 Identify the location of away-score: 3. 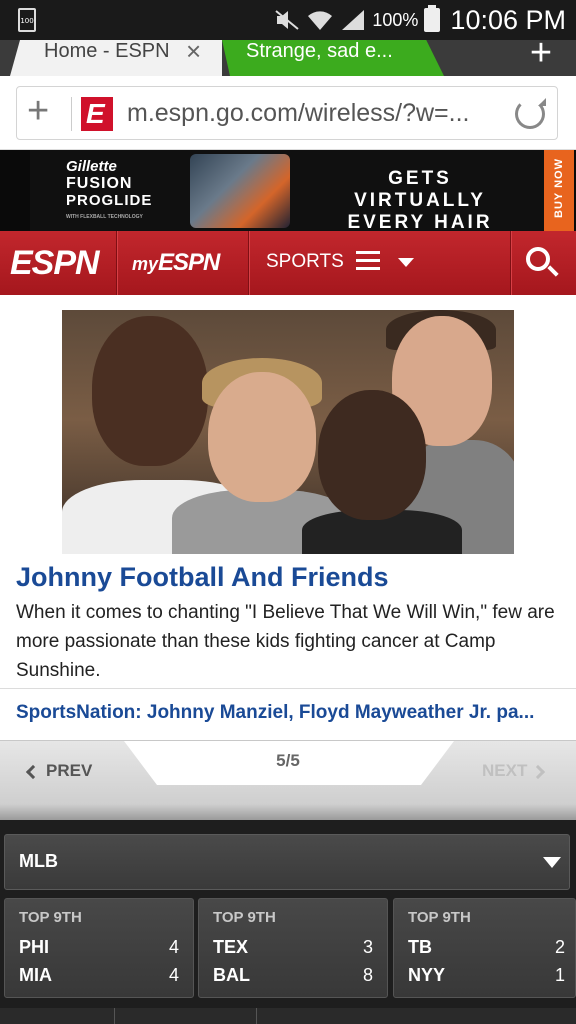
(367, 947).